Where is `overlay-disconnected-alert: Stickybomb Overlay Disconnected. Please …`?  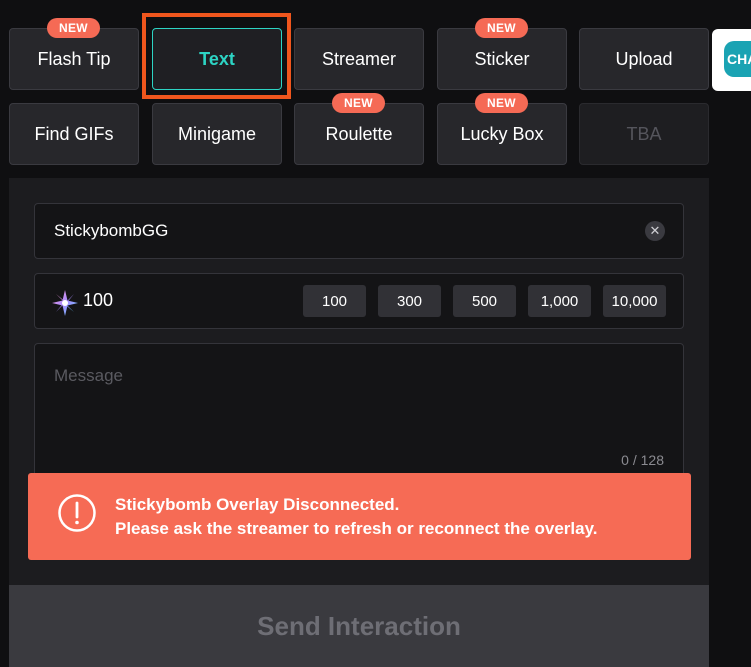
overlay-disconnected-alert: Stickybomb Overlay Disconnected. Please … is located at coordinates (359, 516).